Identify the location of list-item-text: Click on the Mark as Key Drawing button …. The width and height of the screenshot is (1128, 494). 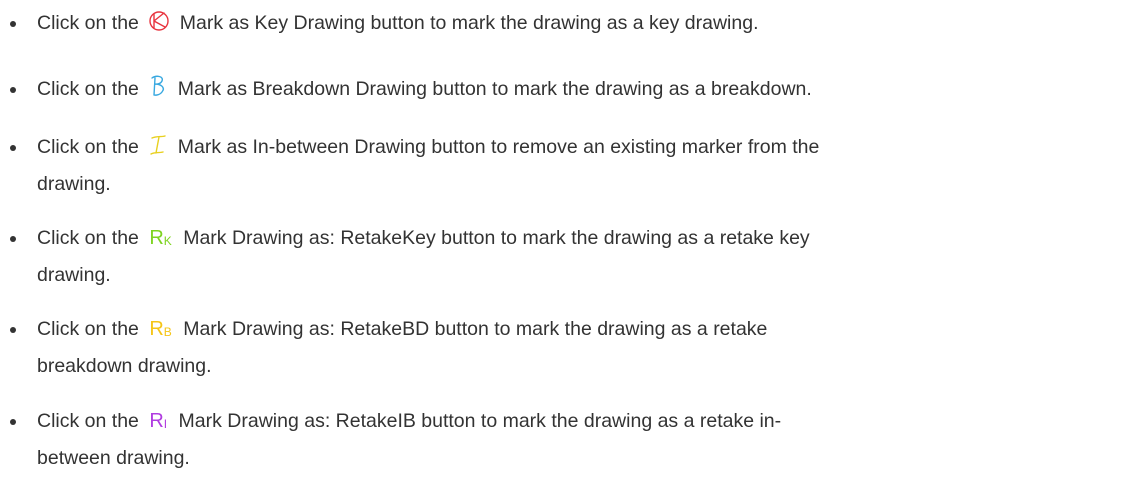
(577, 24).